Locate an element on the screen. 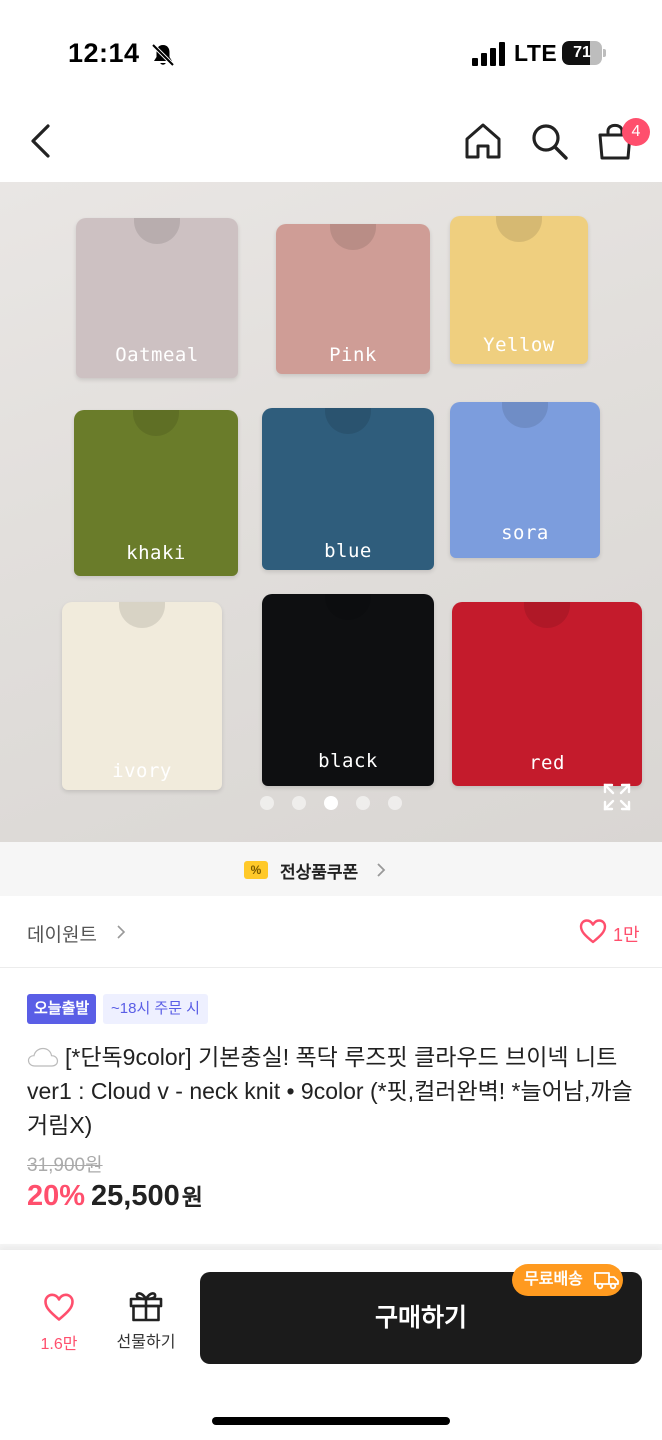  battery-icon: 71 is located at coordinates (584, 53).